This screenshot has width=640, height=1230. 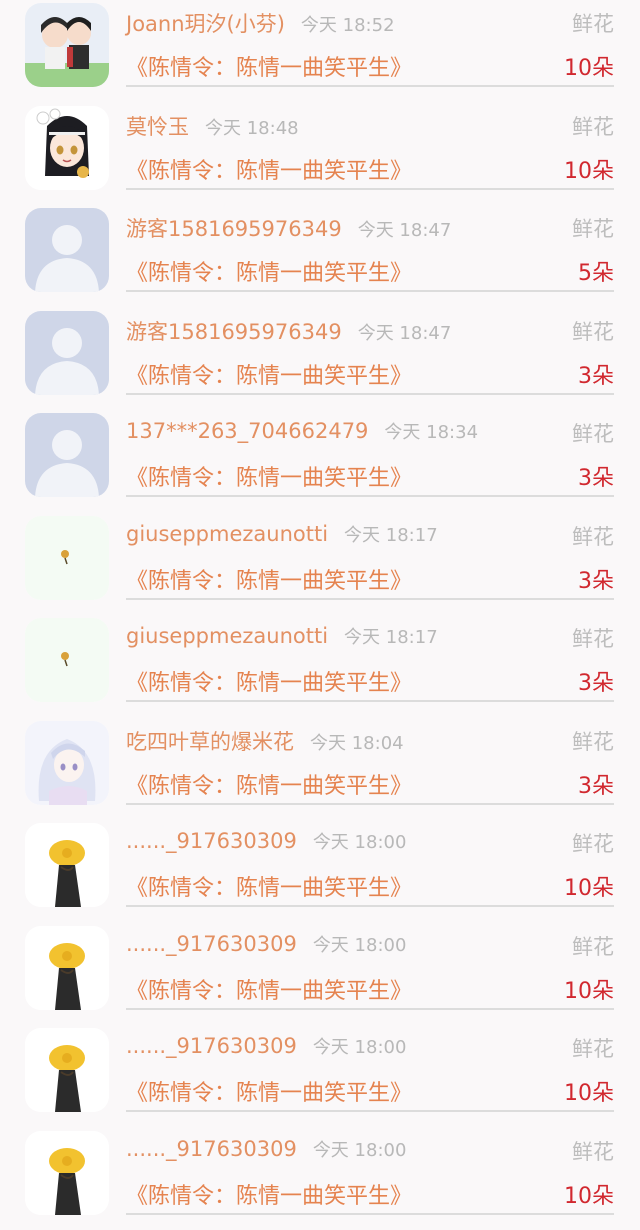 What do you see at coordinates (210, 742) in the screenshot?
I see `user-name-text: 吃四叶草的爆米花` at bounding box center [210, 742].